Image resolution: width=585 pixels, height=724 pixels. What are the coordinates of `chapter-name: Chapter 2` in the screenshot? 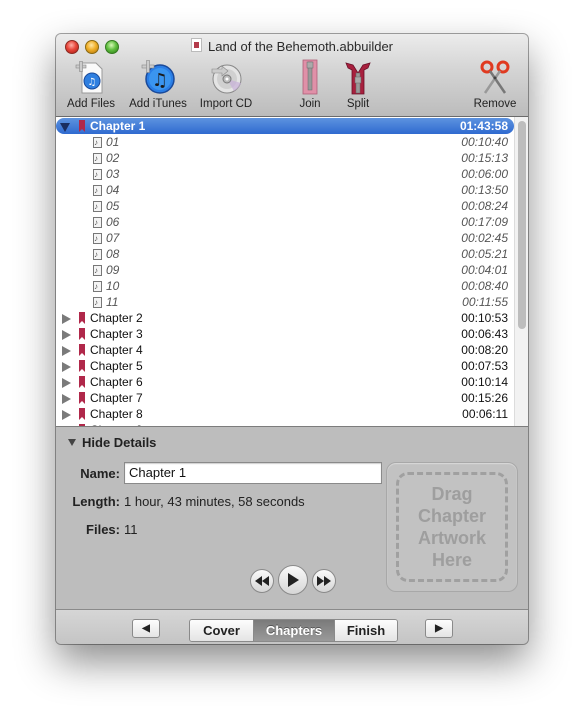 It's located at (116, 318).